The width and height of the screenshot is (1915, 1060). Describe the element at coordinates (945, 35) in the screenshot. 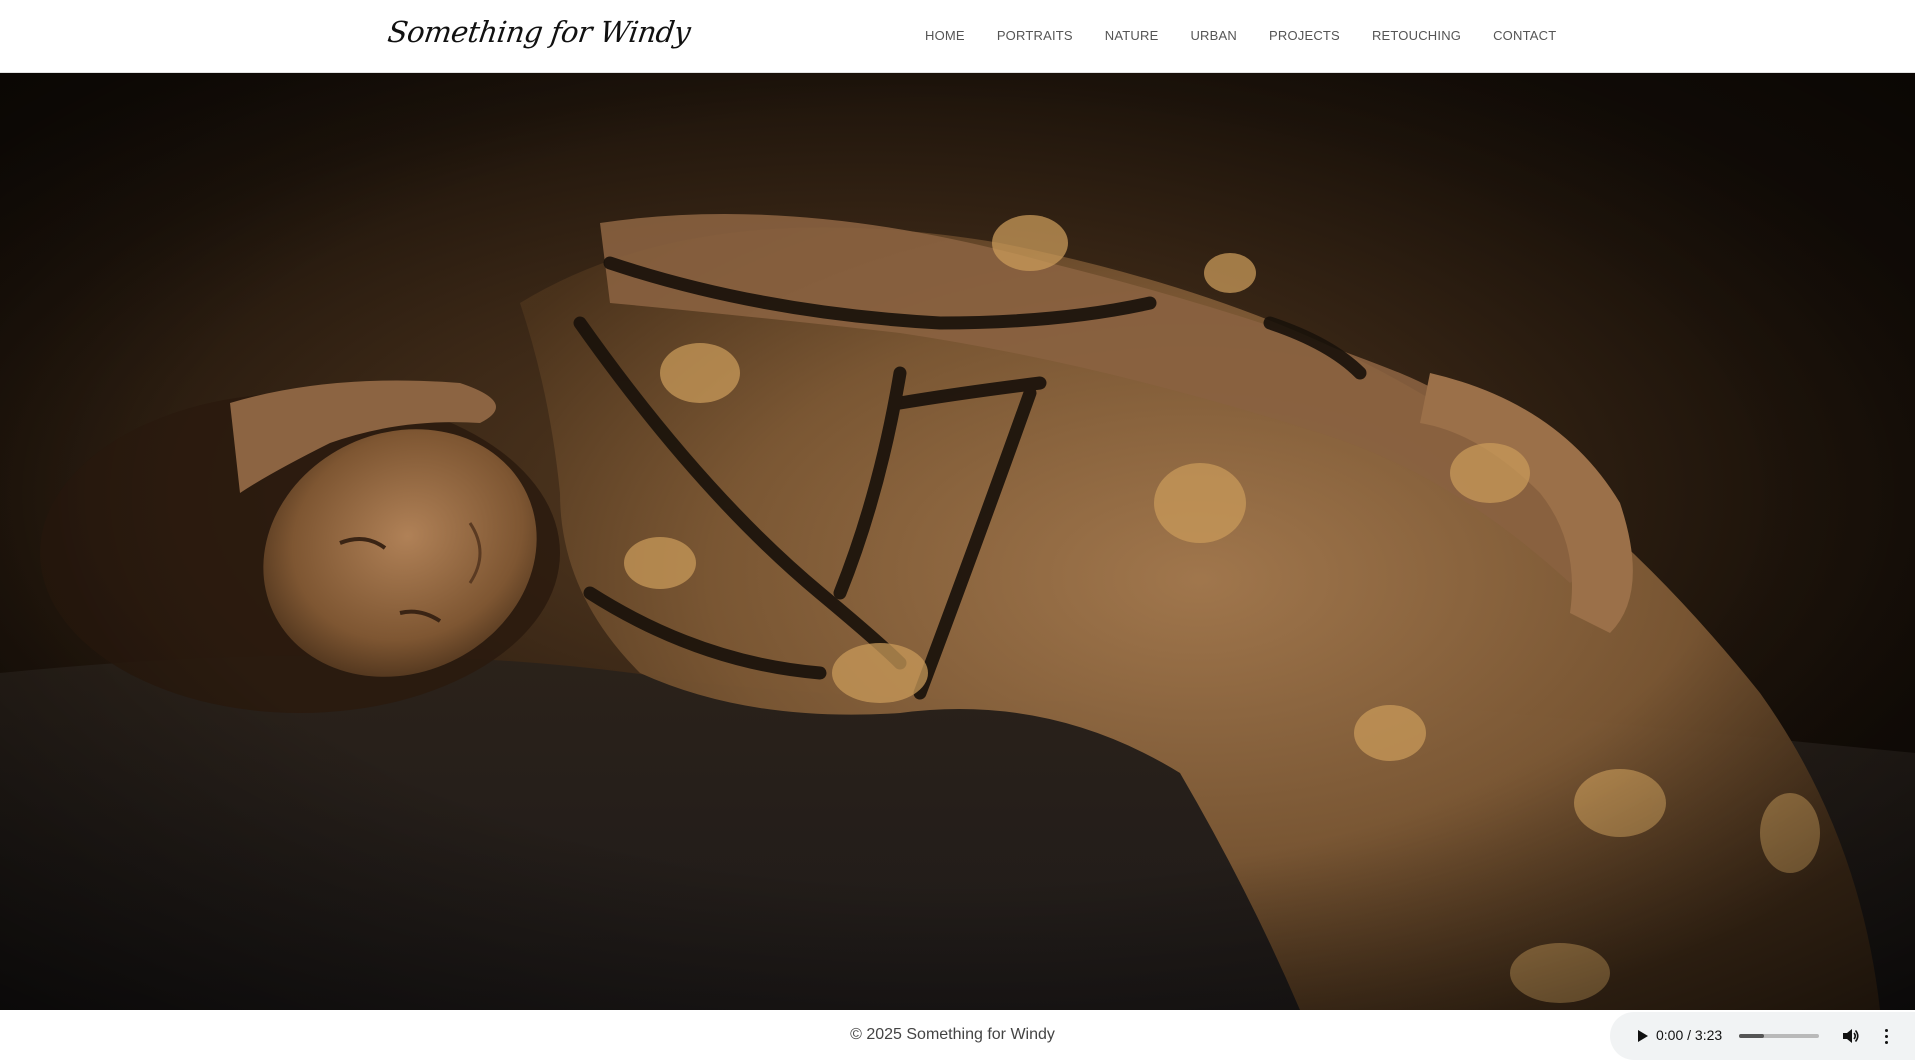

I see `nav-item-home: HOME` at that location.